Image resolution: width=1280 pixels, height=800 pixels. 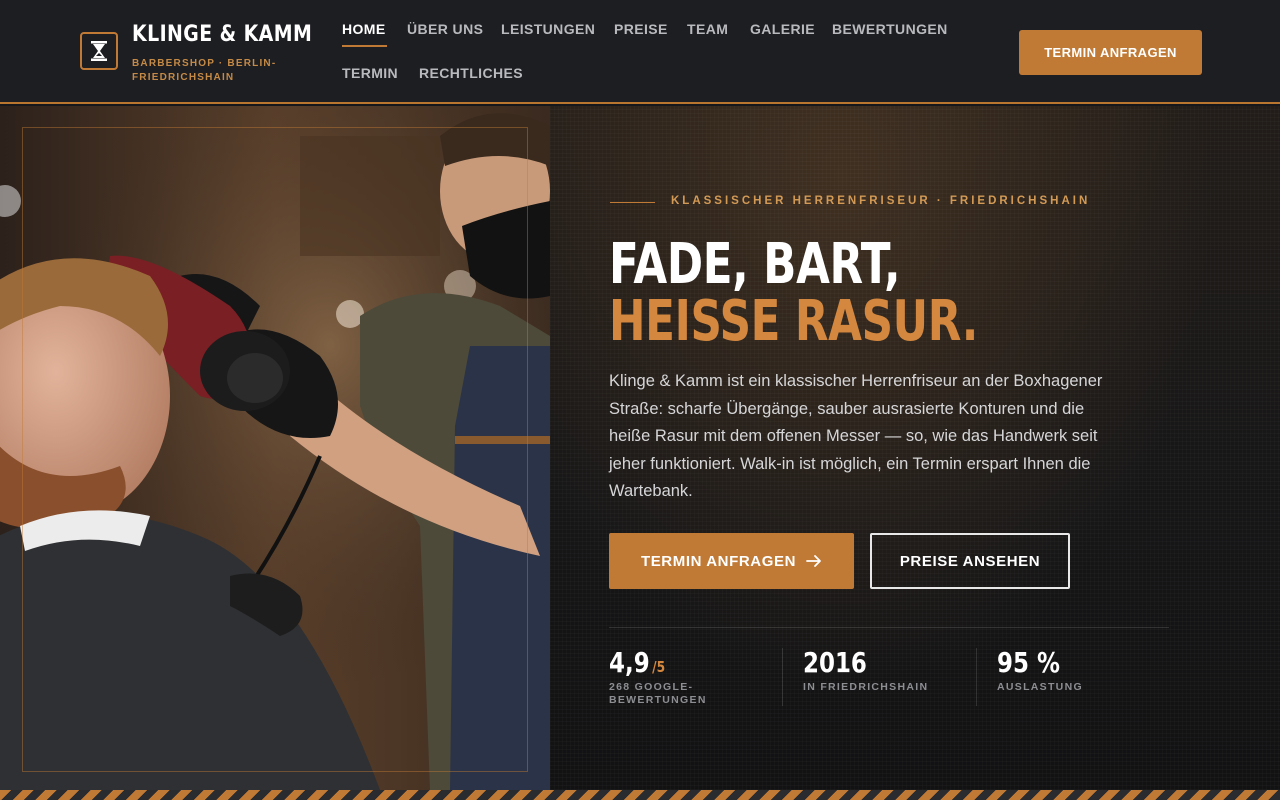 What do you see at coordinates (1110, 52) in the screenshot?
I see `header-cta-button: TERMIN ANFRAGEN` at bounding box center [1110, 52].